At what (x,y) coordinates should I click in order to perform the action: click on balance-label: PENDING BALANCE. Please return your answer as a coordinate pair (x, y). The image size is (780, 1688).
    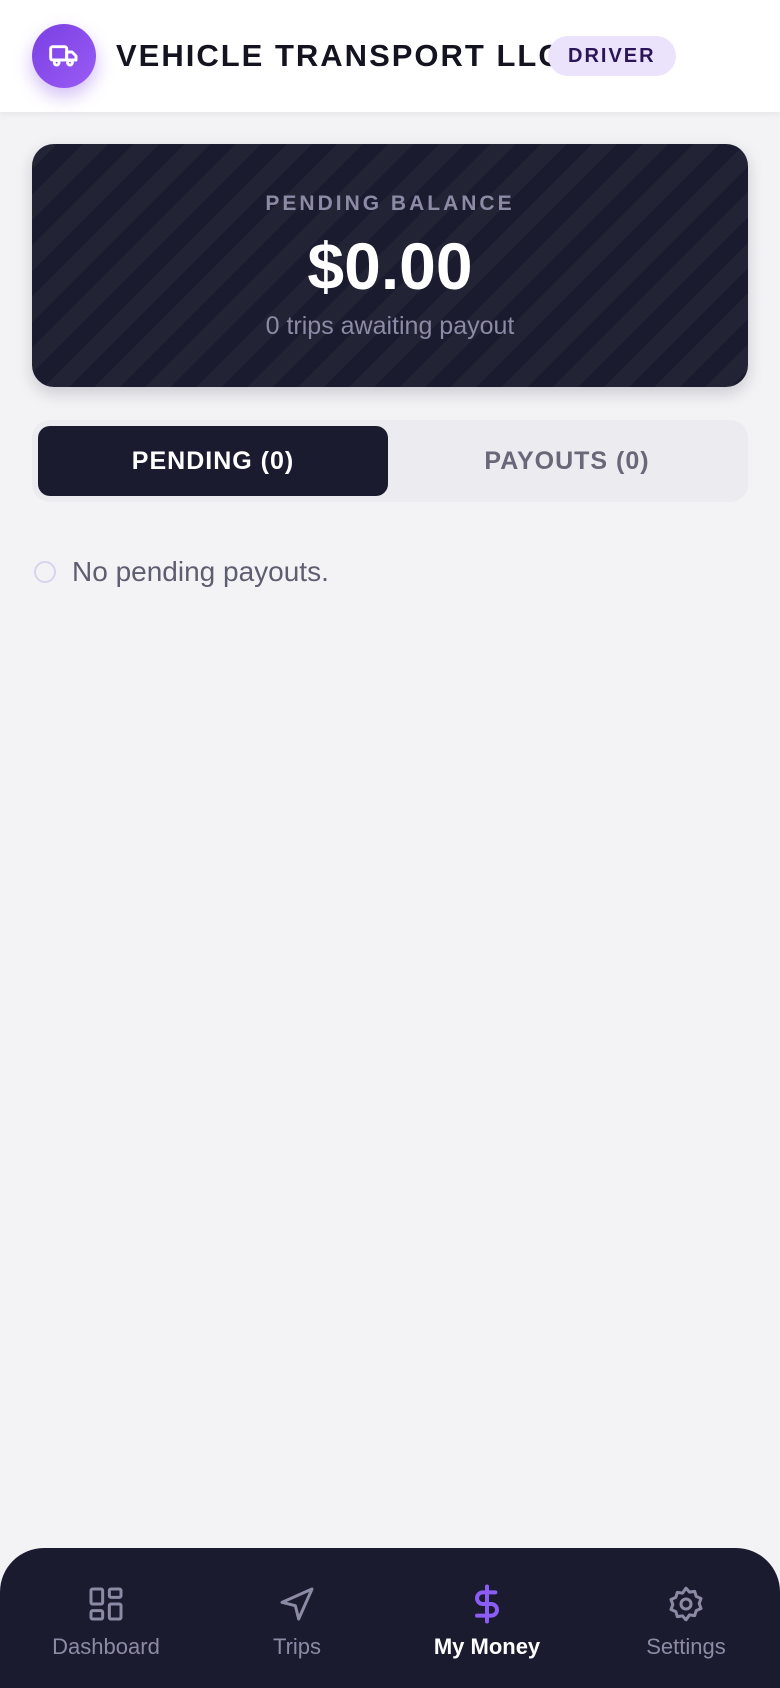
    Looking at the image, I should click on (390, 203).